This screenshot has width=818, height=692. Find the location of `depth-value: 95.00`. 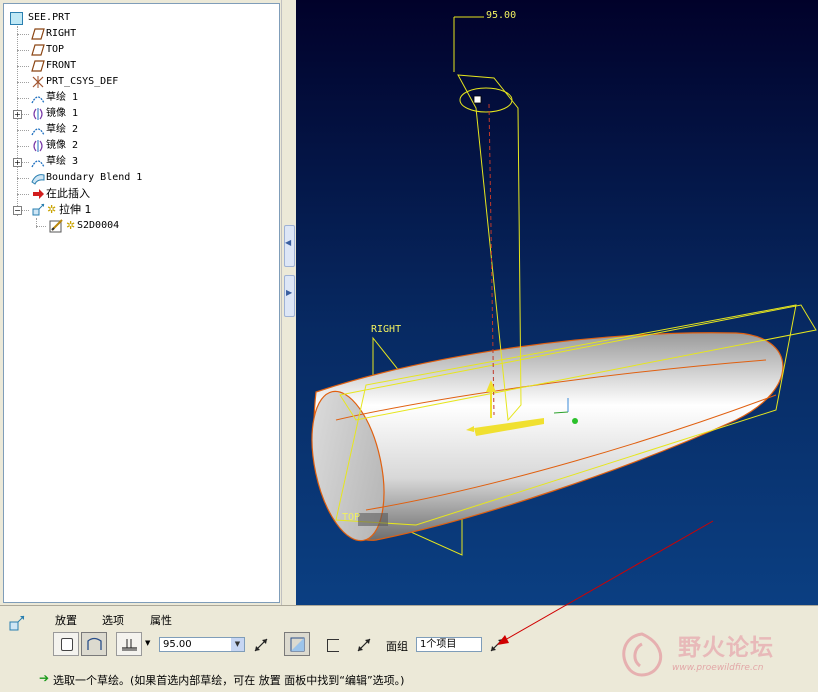

depth-value: 95.00 is located at coordinates (177, 644).